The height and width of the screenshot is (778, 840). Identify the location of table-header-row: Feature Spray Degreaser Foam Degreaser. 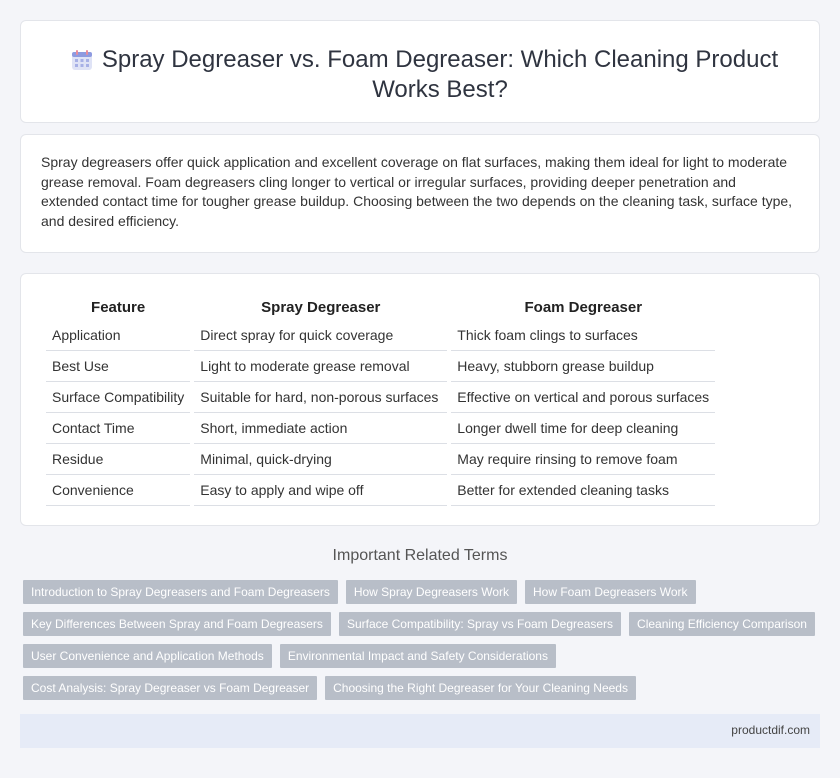
(380, 308).